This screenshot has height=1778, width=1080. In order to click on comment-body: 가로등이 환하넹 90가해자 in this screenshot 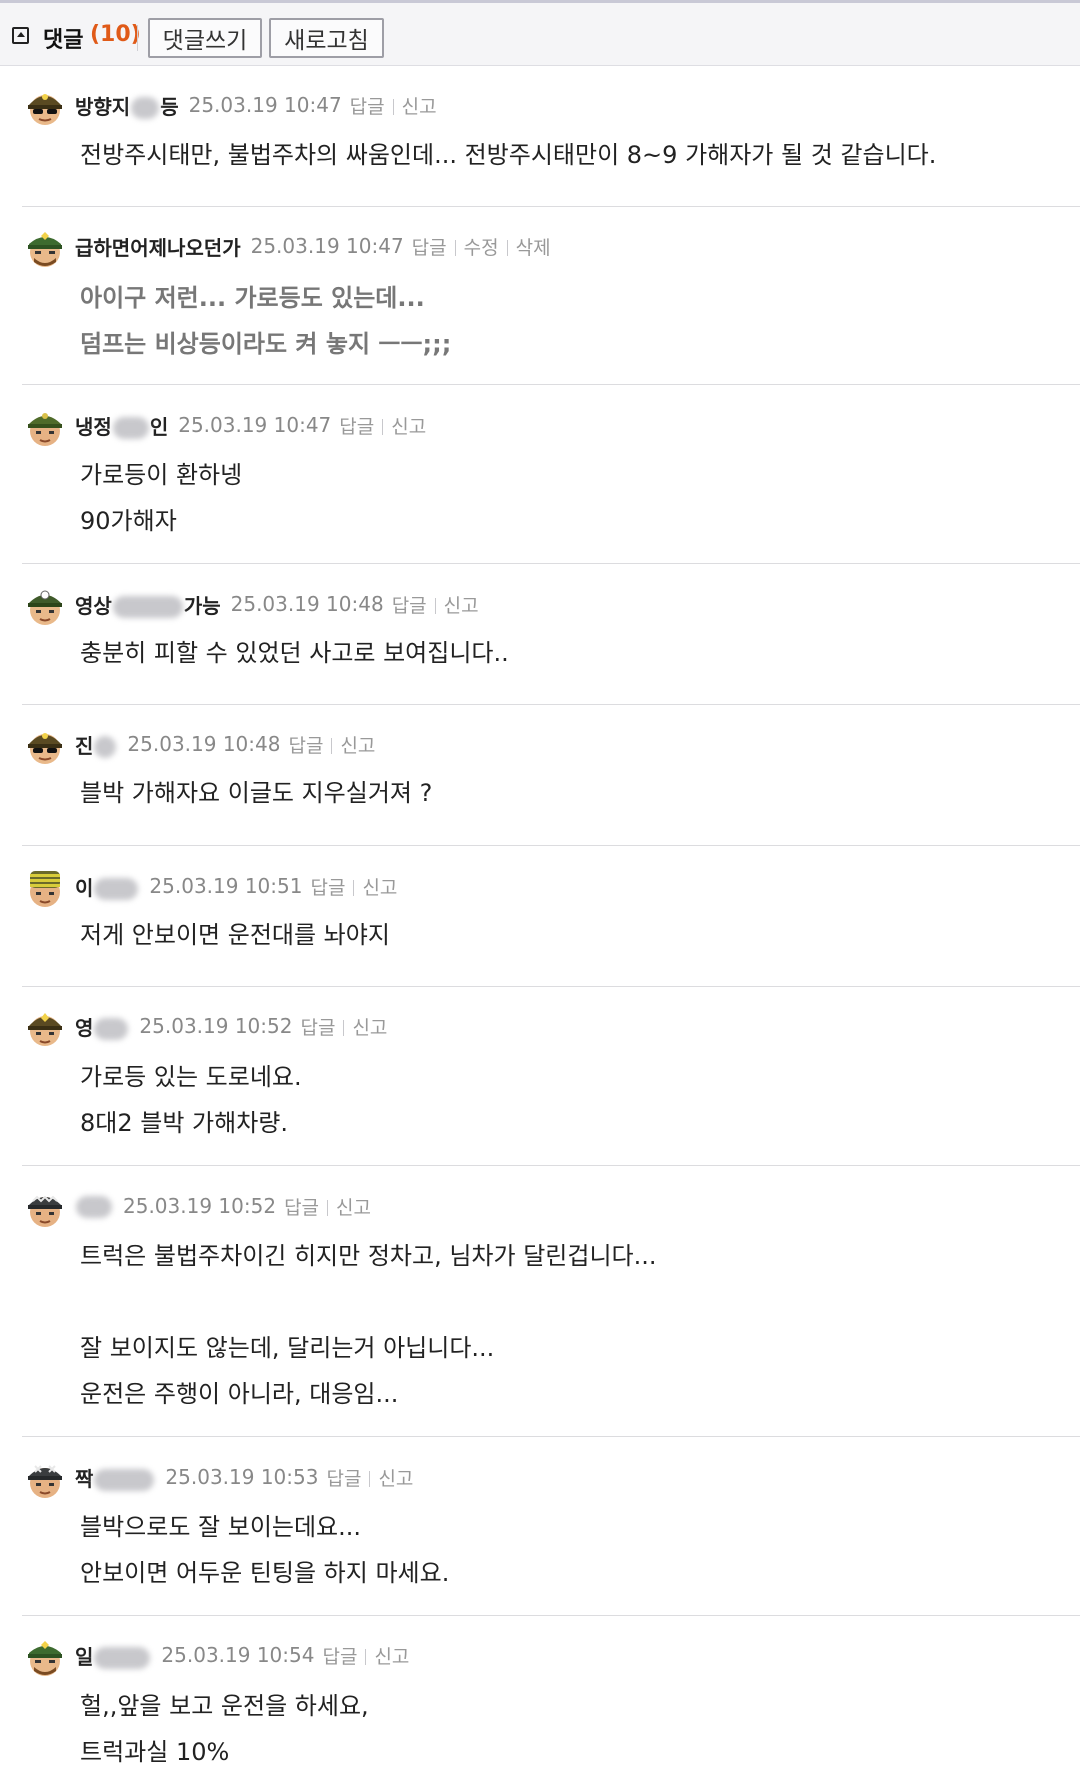, I will do `click(161, 498)`.